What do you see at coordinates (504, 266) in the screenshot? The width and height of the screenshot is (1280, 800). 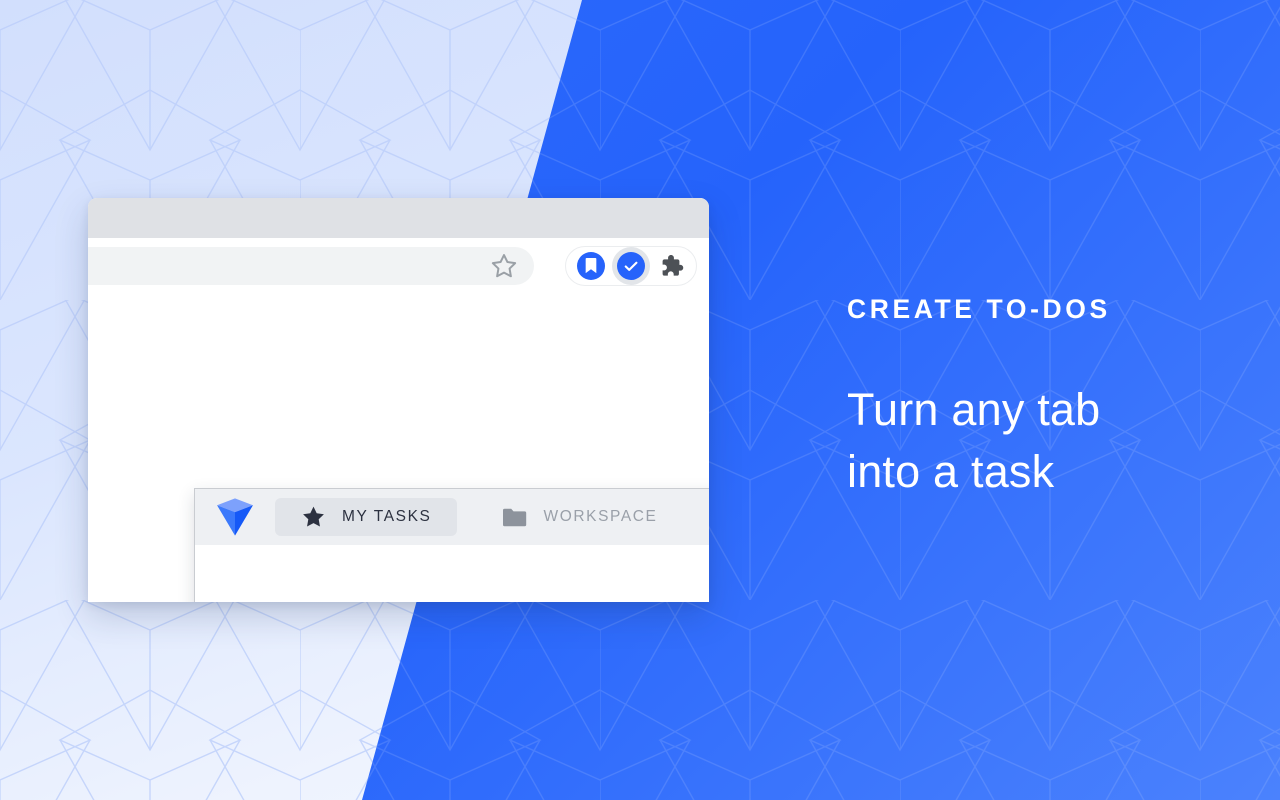 I see `bookmark-star-icon` at bounding box center [504, 266].